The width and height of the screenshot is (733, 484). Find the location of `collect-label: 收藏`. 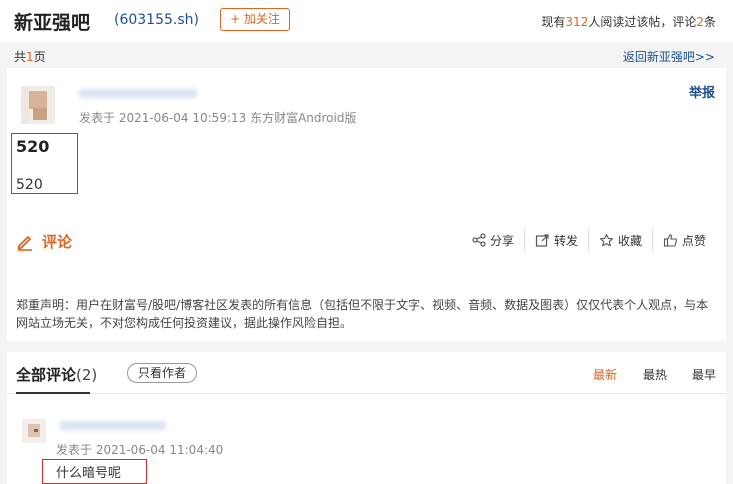

collect-label: 收藏 is located at coordinates (630, 240).